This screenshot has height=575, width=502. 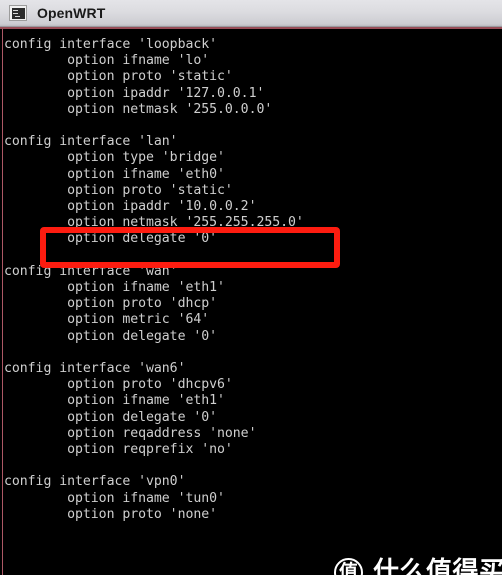 I want to click on watermark-logo-icon: 值, so click(x=348, y=566).